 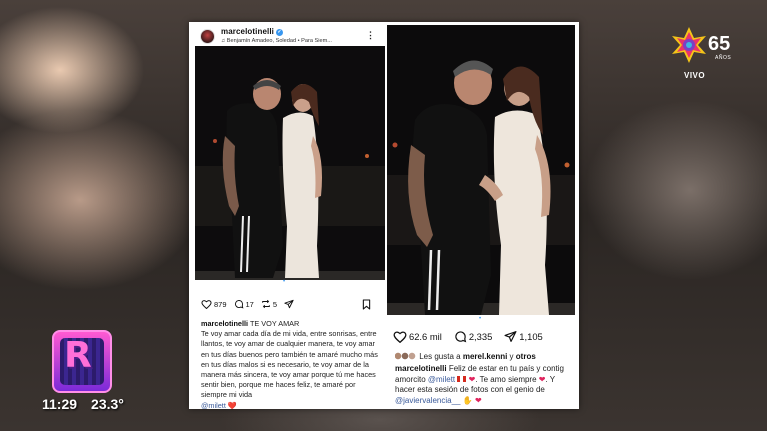 I want to click on avatar, so click(x=207, y=36).